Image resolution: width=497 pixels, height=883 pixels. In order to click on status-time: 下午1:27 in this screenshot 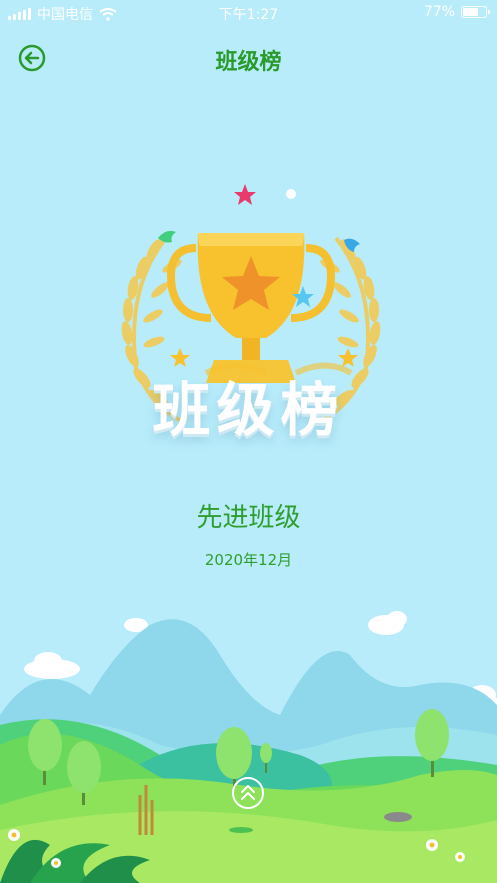, I will do `click(248, 15)`.